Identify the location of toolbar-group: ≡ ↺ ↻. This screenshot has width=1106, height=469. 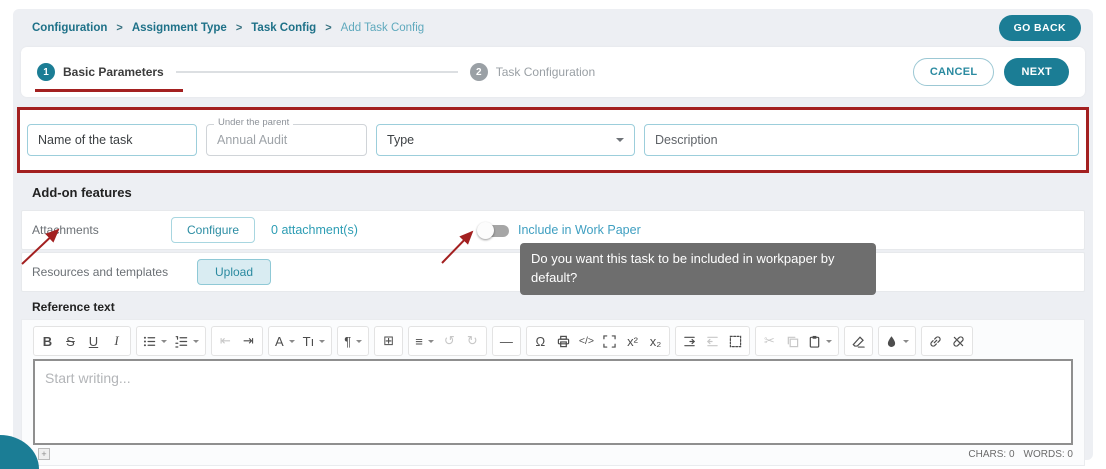
(447, 341).